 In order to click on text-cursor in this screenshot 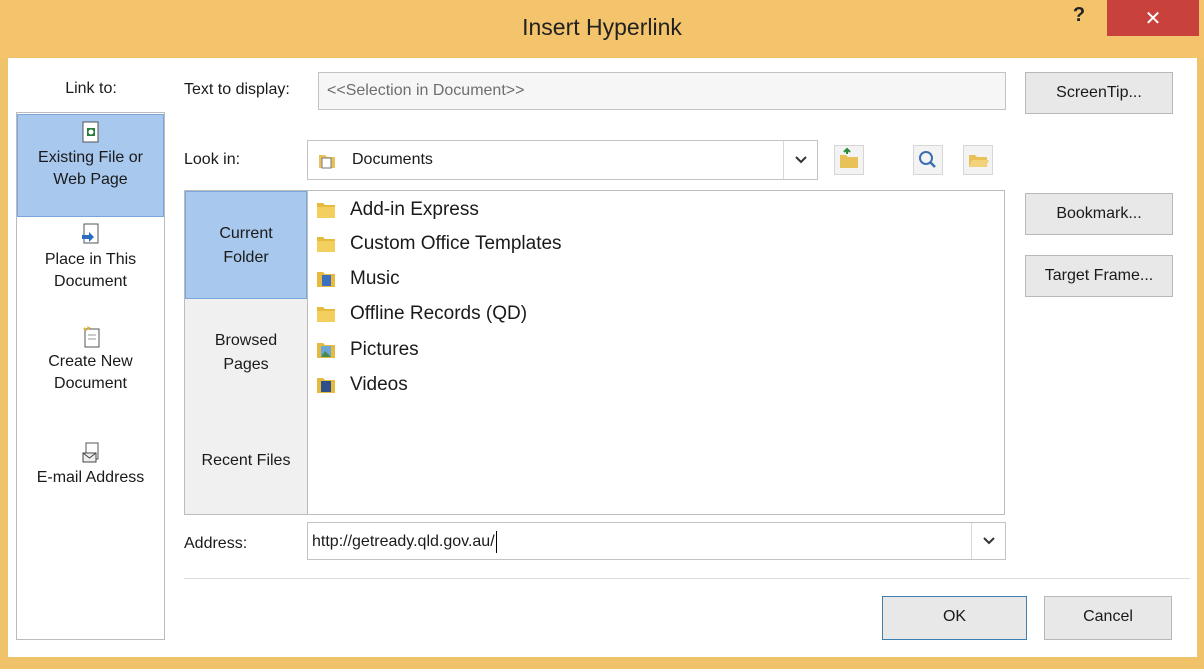, I will do `click(496, 542)`.